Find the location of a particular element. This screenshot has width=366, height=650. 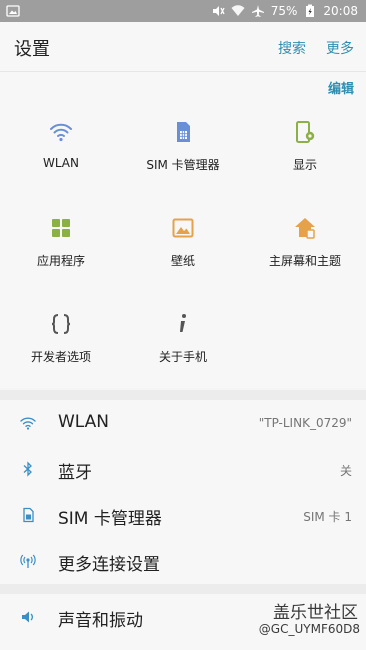

list-item-sim-manager: SIM 卡管理器 SIM 卡 1 is located at coordinates (183, 515).